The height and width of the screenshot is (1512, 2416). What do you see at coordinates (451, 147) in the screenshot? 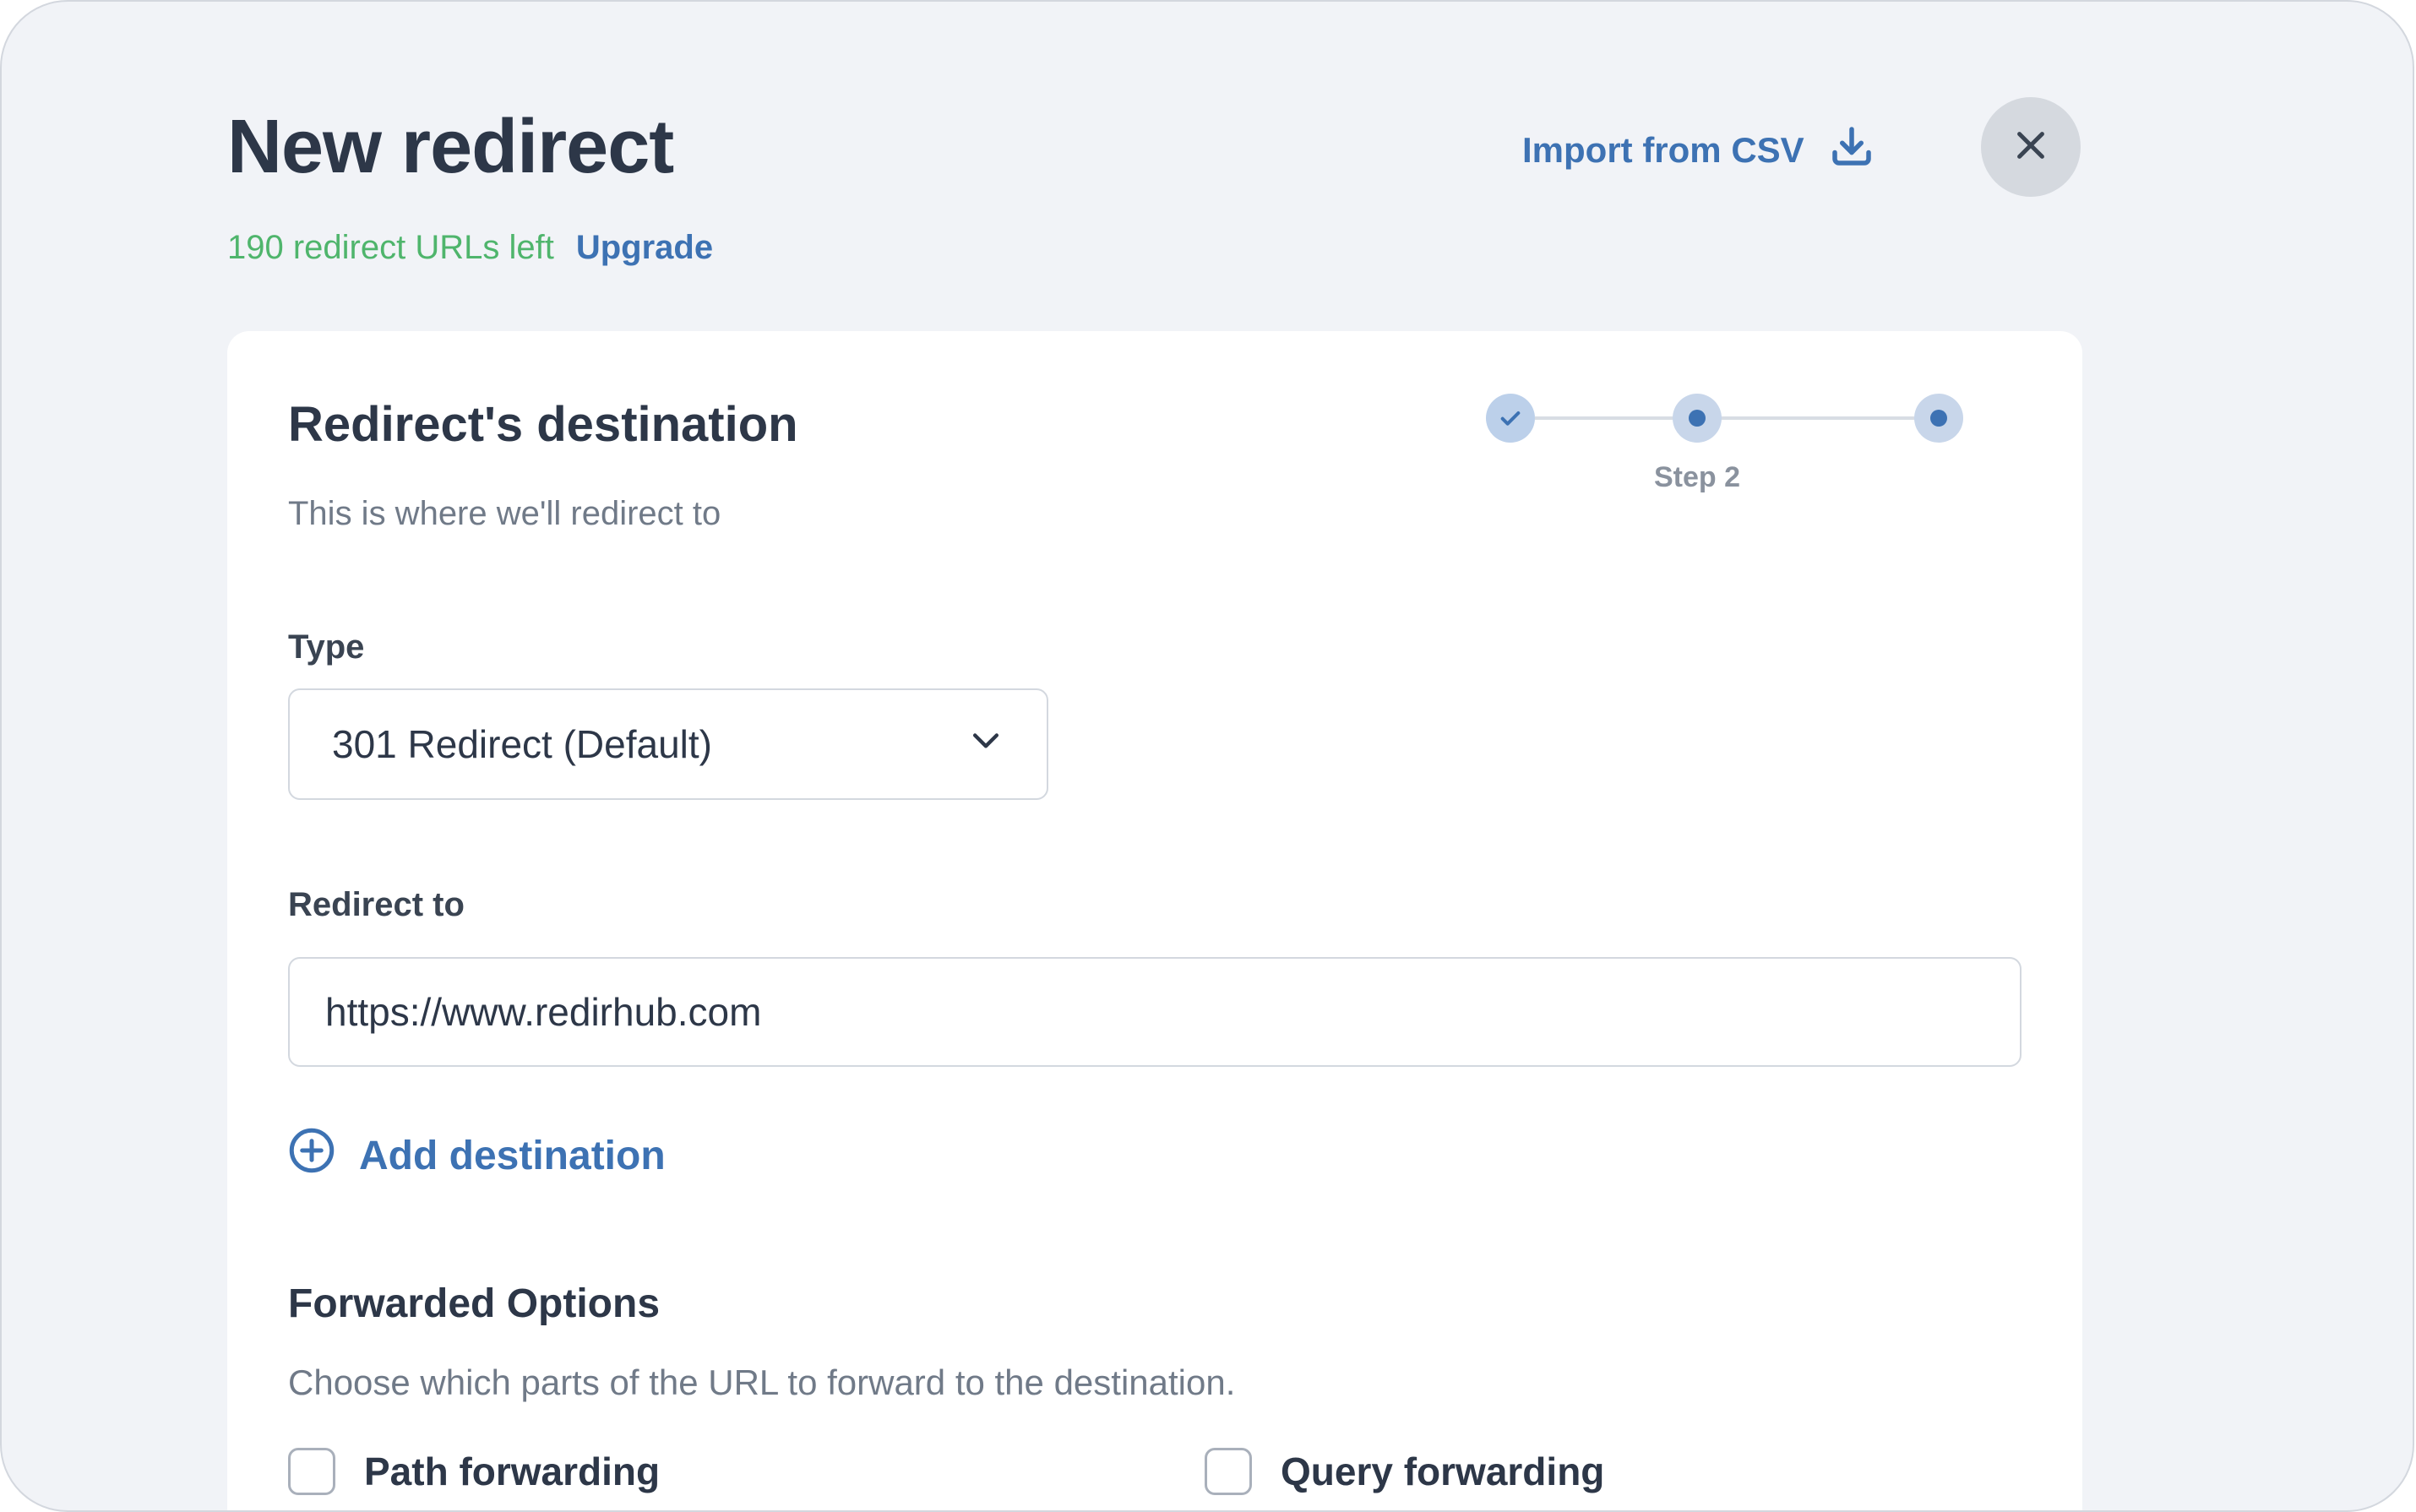
I see `page-title: New redirect` at bounding box center [451, 147].